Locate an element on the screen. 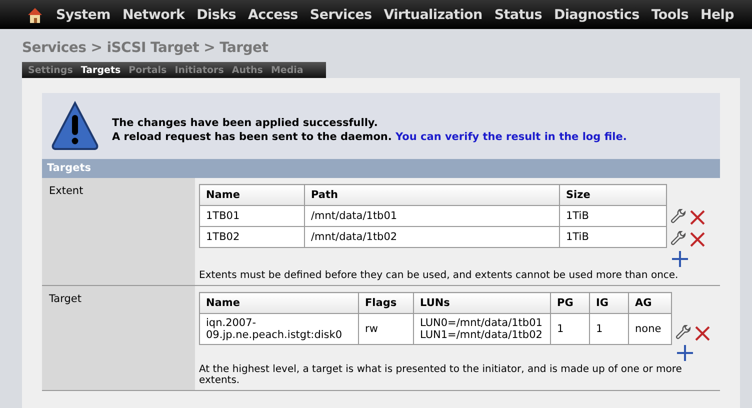 The width and height of the screenshot is (752, 408). column-header: Size is located at coordinates (613, 195).